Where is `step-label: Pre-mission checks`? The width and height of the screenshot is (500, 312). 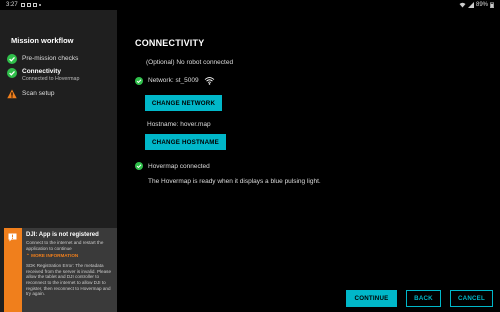
step-label: Pre-mission checks is located at coordinates (50, 58).